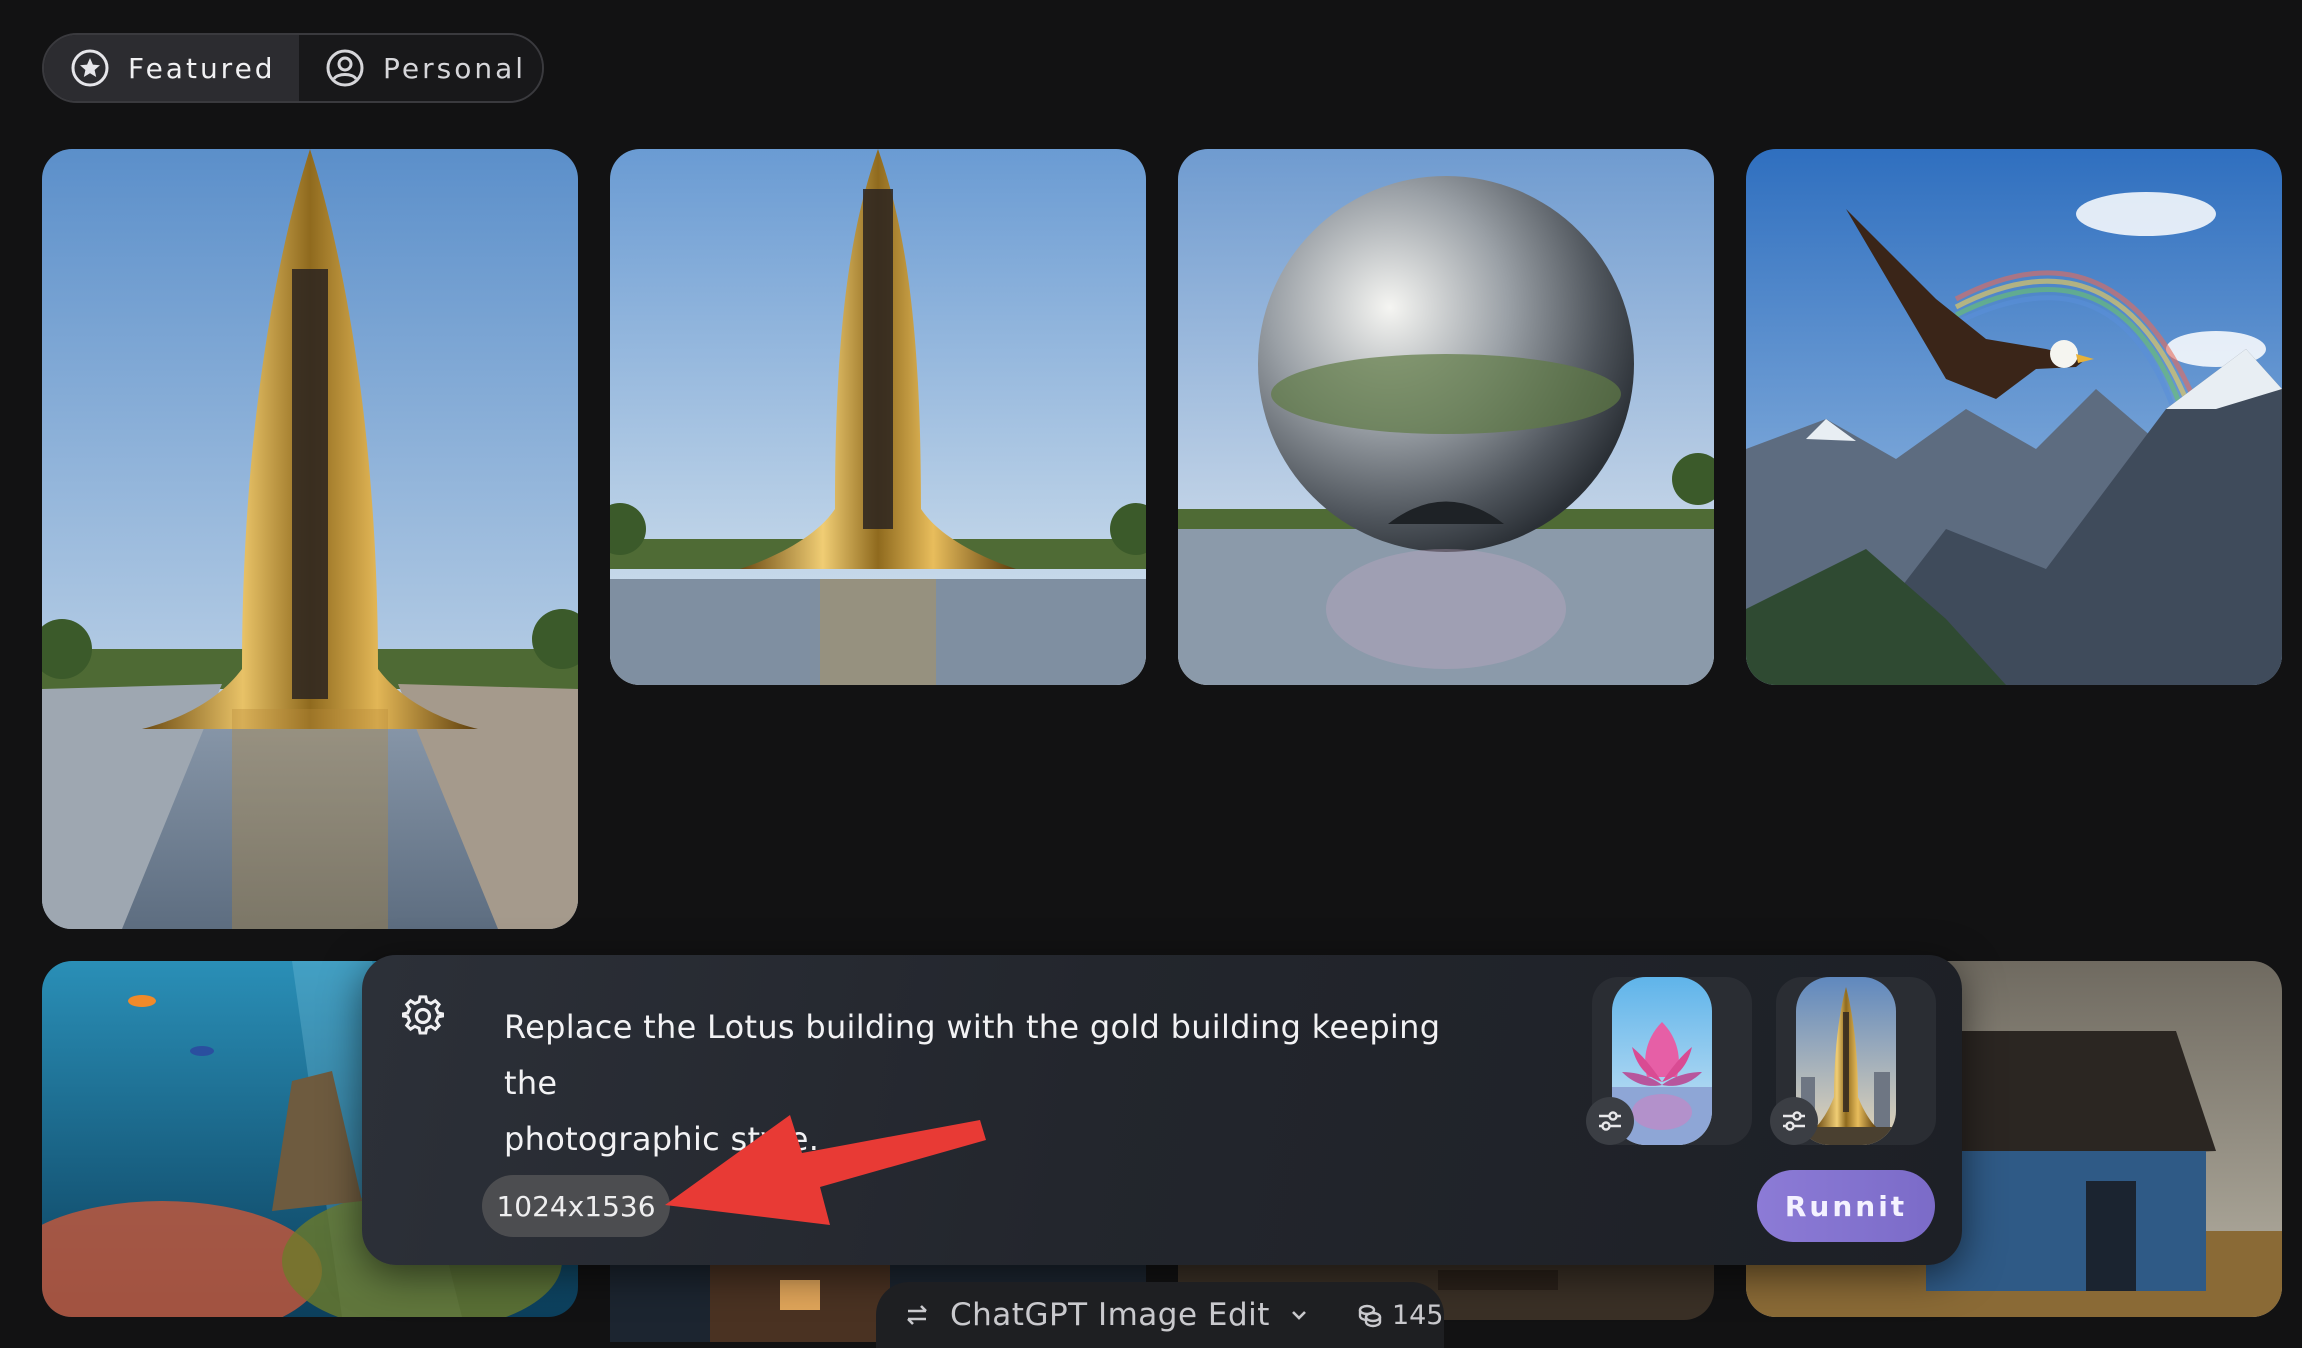 The height and width of the screenshot is (1348, 2302). Describe the element at coordinates (345, 68) in the screenshot. I see `user-icon` at that location.